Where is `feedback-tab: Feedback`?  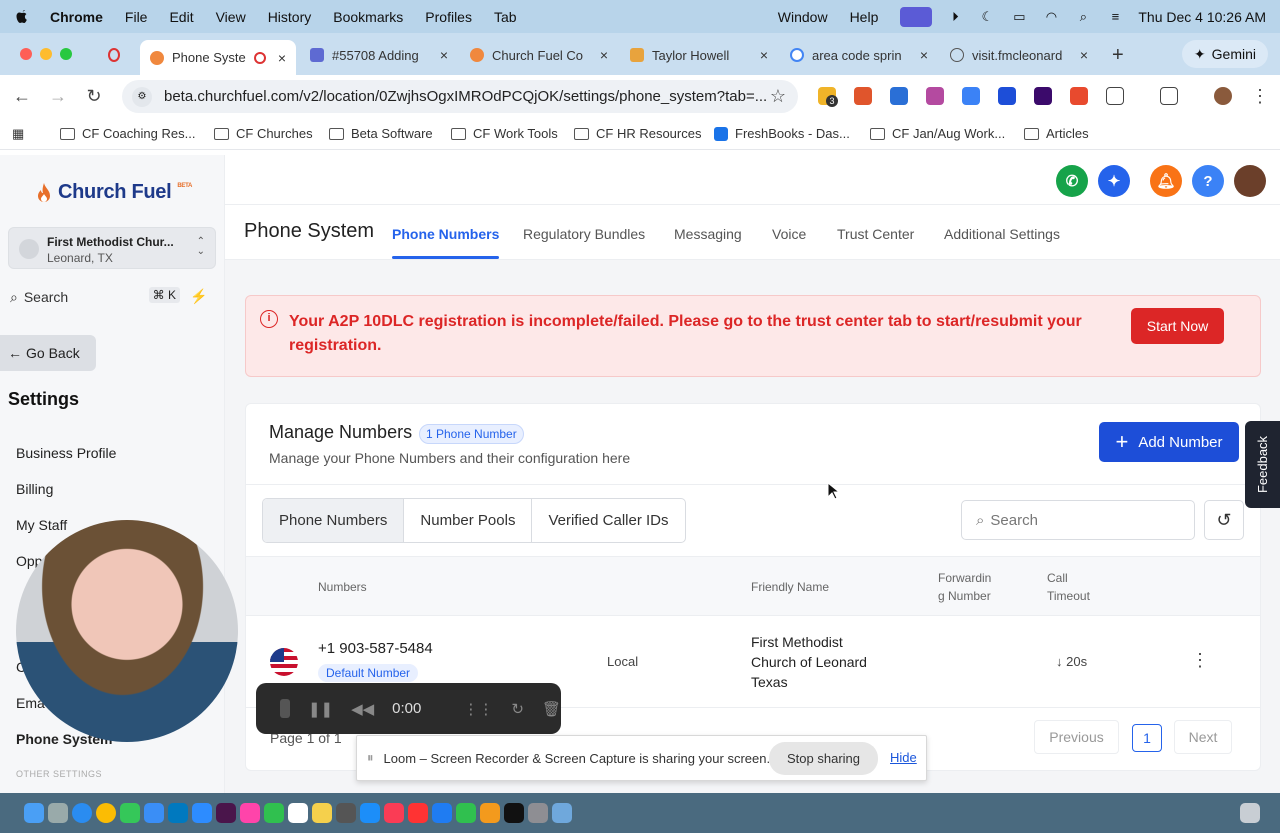 feedback-tab: Feedback is located at coordinates (1262, 464).